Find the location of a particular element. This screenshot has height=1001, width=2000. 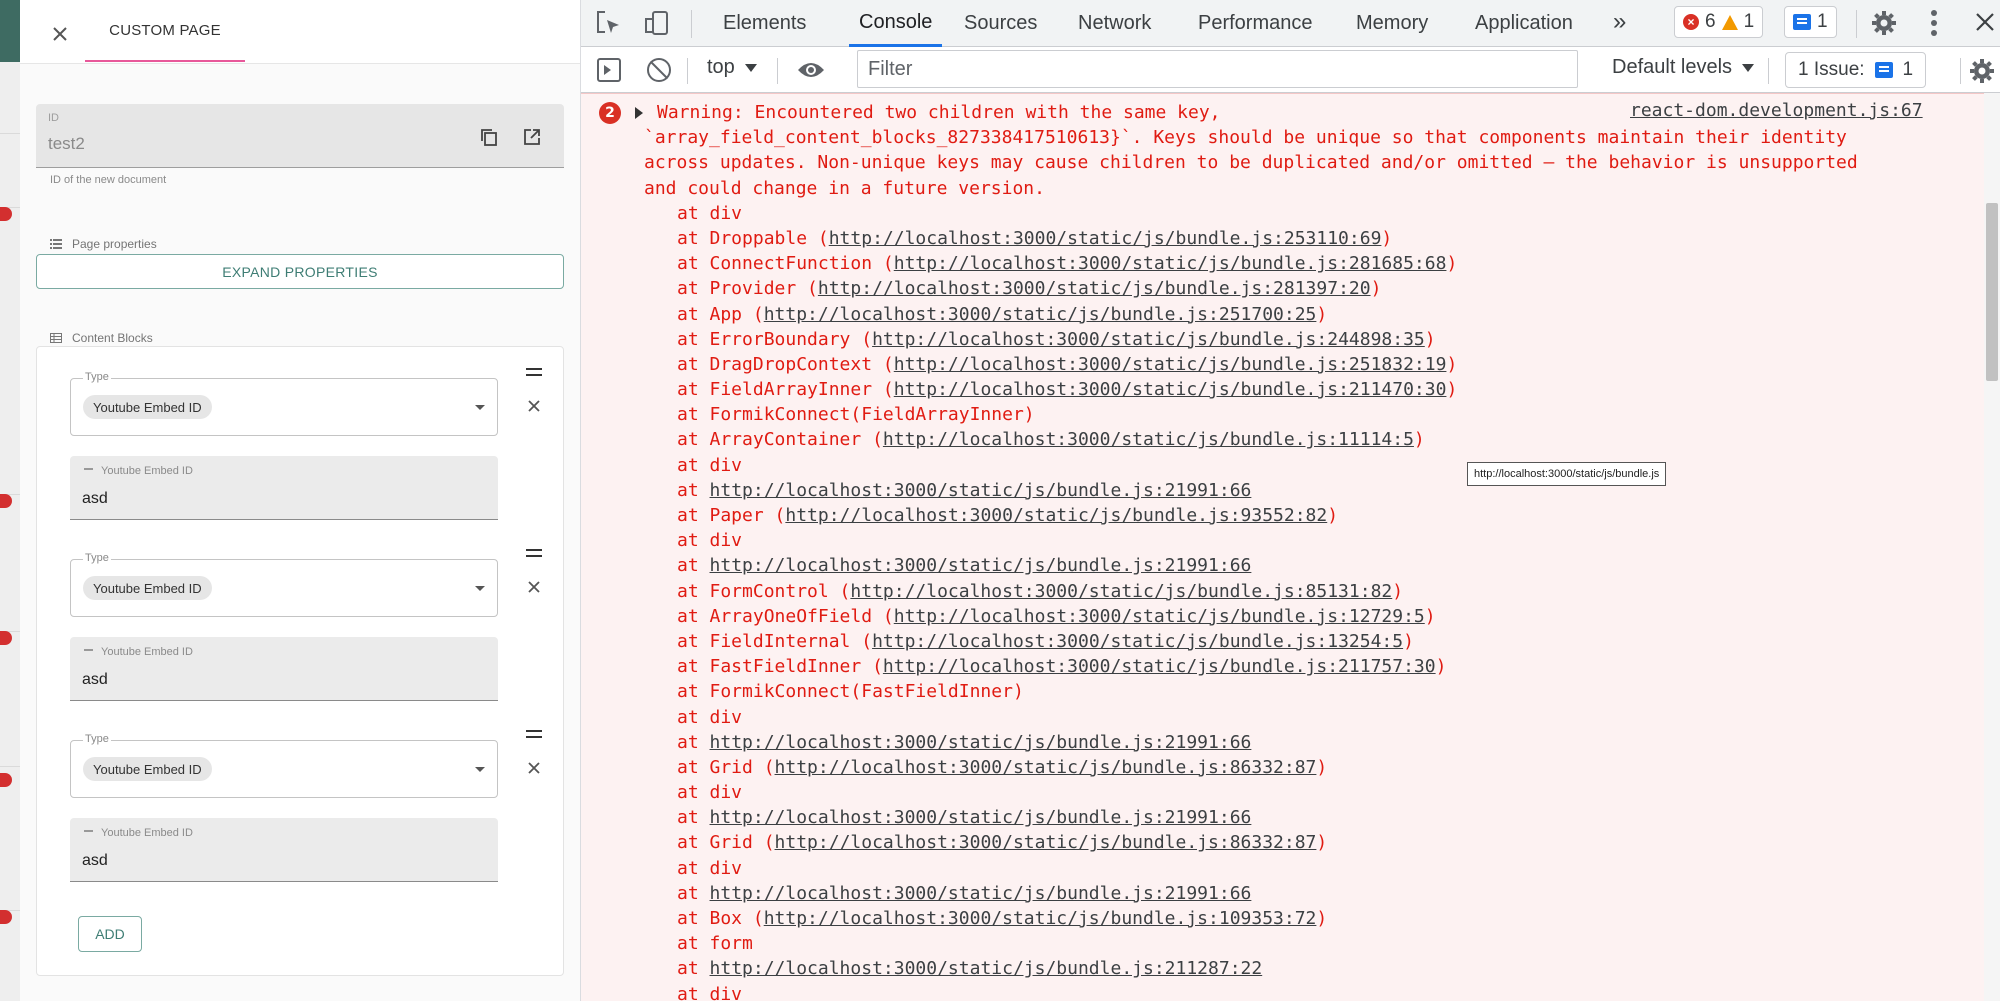

source-link: react-dom.development.js:67 is located at coordinates (1776, 110).